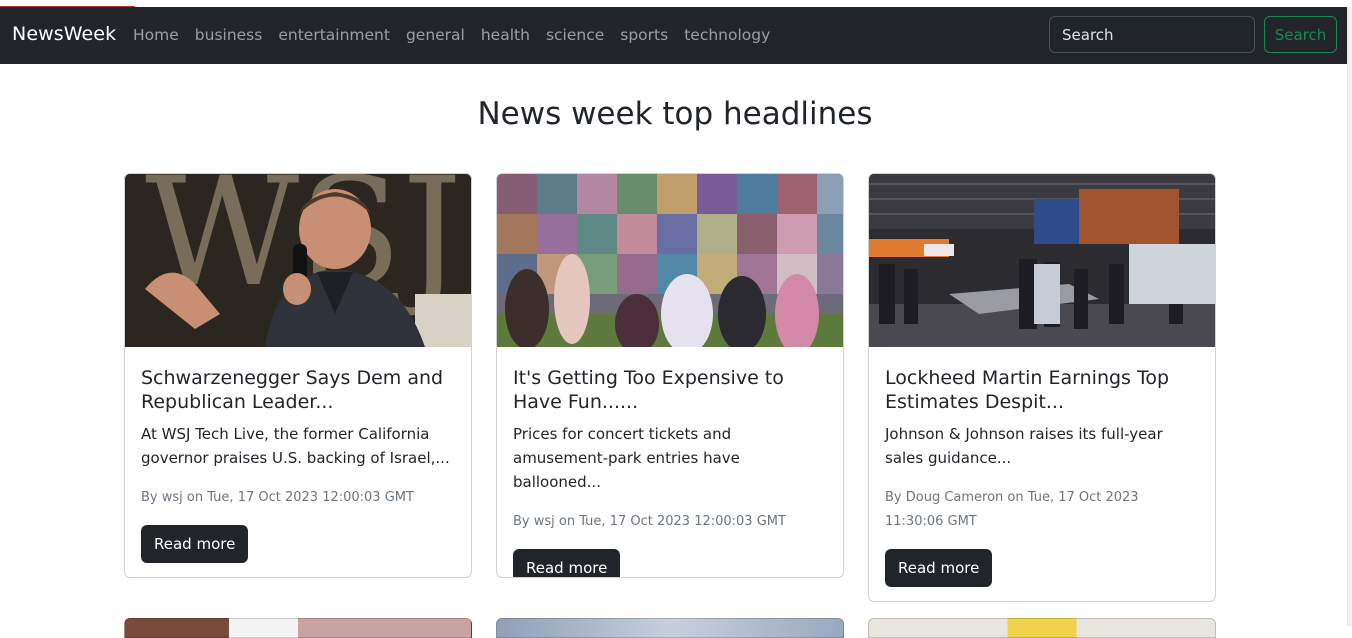 Image resolution: width=1352 pixels, height=638 pixels. I want to click on search-input, so click(1152, 34).